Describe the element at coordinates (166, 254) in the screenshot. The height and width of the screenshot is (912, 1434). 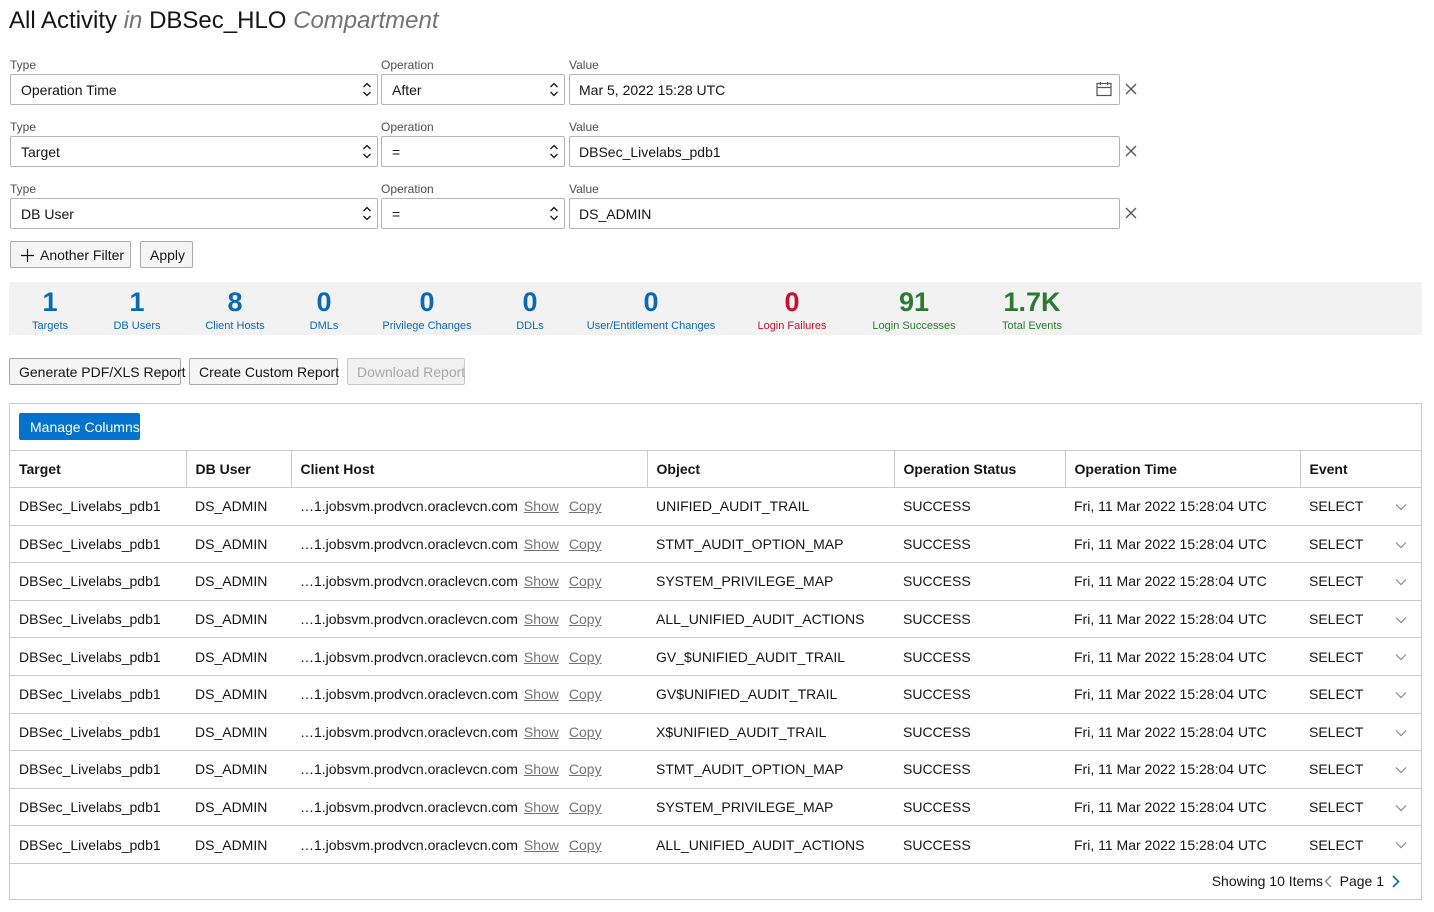
I see `apply-button: Apply` at that location.